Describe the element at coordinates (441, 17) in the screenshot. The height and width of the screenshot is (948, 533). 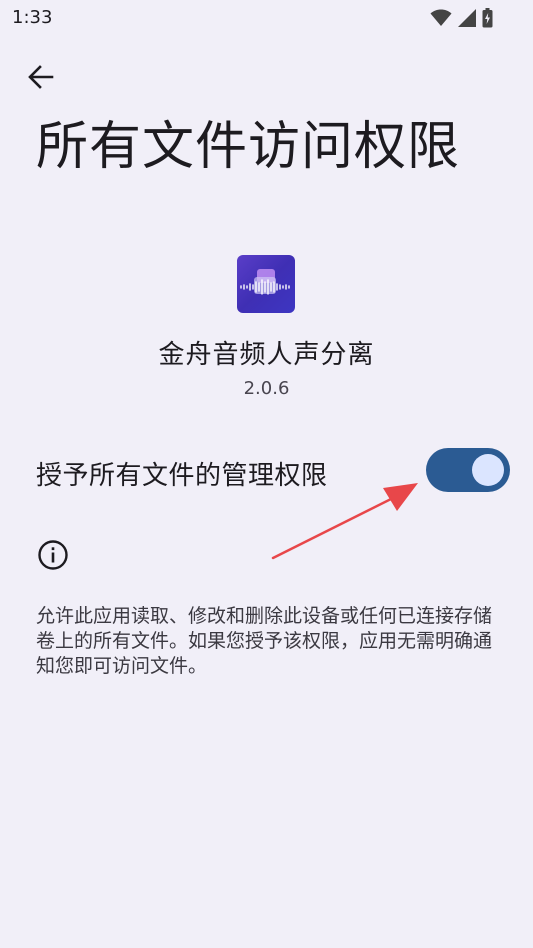
I see `wifi-icon` at that location.